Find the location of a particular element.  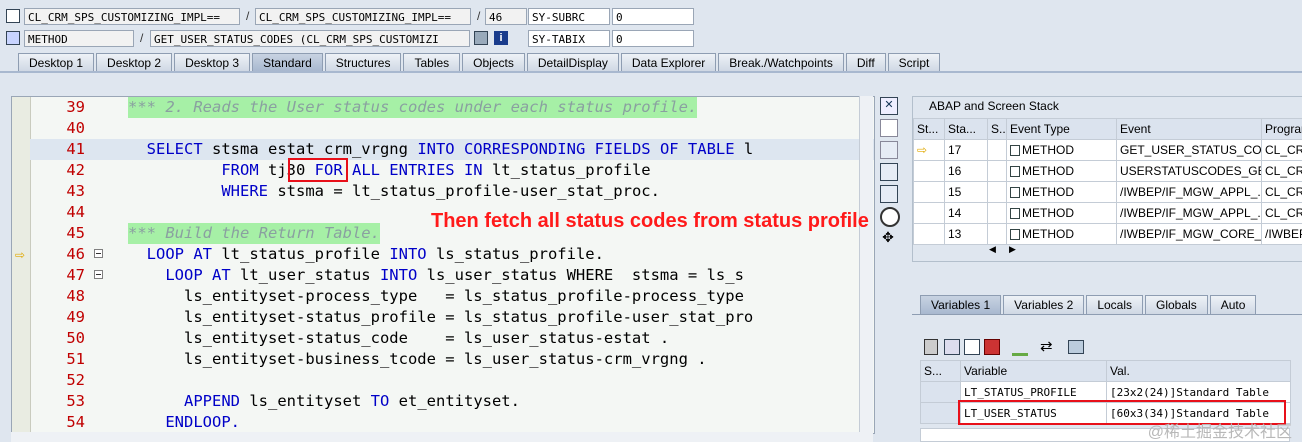

tab-locals: Locals is located at coordinates (1114, 304).